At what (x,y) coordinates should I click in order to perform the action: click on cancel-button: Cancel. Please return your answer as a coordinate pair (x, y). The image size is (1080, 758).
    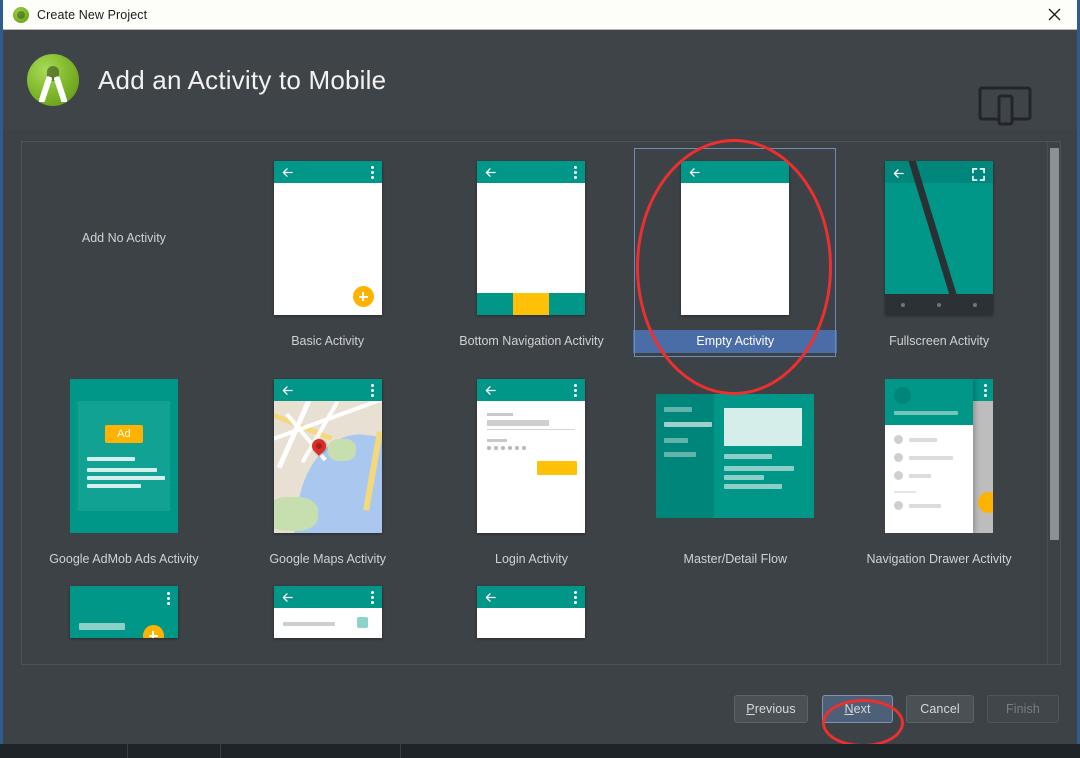
    Looking at the image, I should click on (940, 709).